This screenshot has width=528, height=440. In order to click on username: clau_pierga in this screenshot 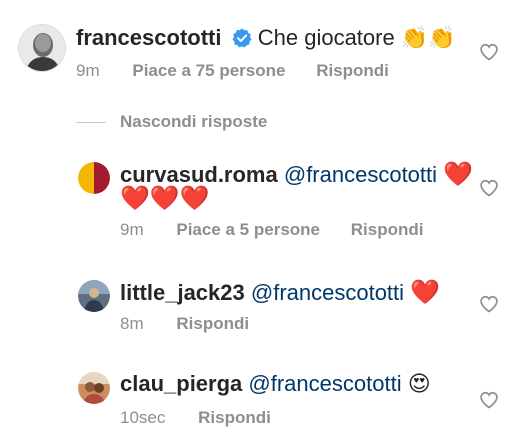, I will do `click(181, 383)`.